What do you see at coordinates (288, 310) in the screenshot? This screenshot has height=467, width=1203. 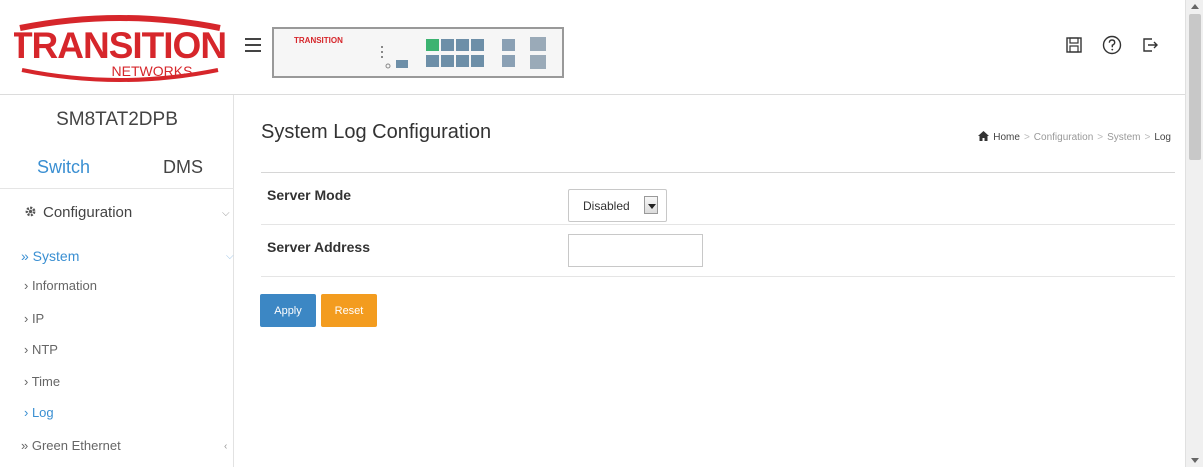 I see `apply-button: Apply` at bounding box center [288, 310].